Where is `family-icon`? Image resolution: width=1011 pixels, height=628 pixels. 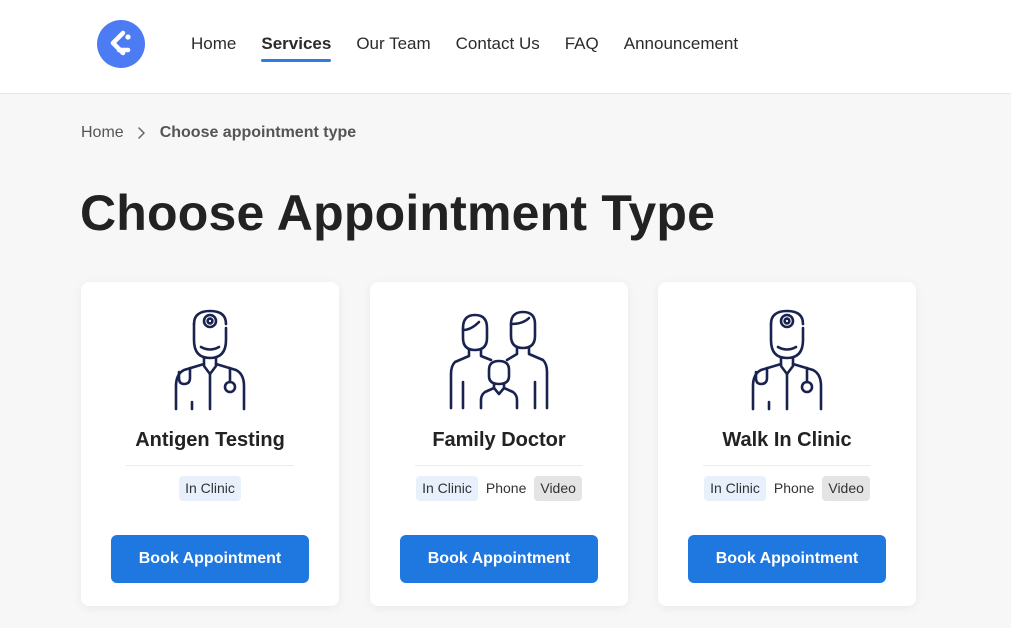 family-icon is located at coordinates (499, 360).